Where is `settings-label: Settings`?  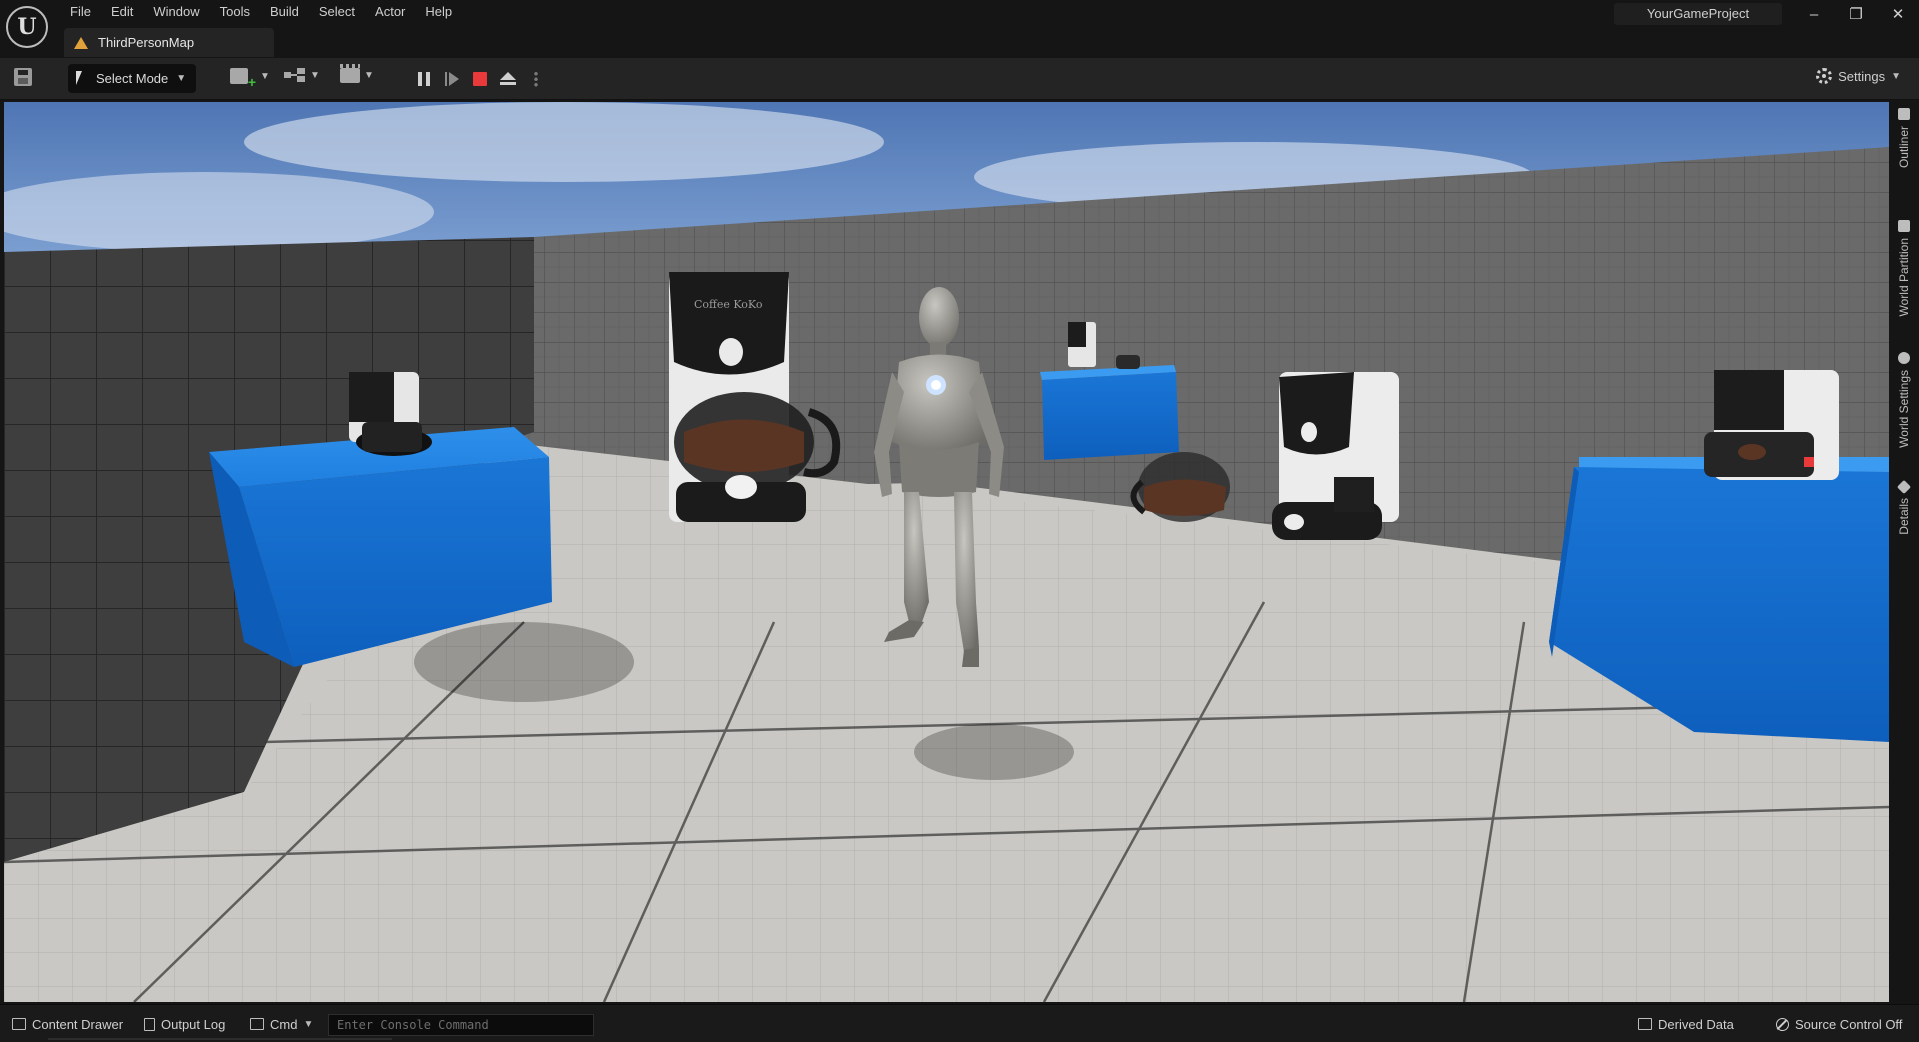 settings-label: Settings is located at coordinates (1862, 76).